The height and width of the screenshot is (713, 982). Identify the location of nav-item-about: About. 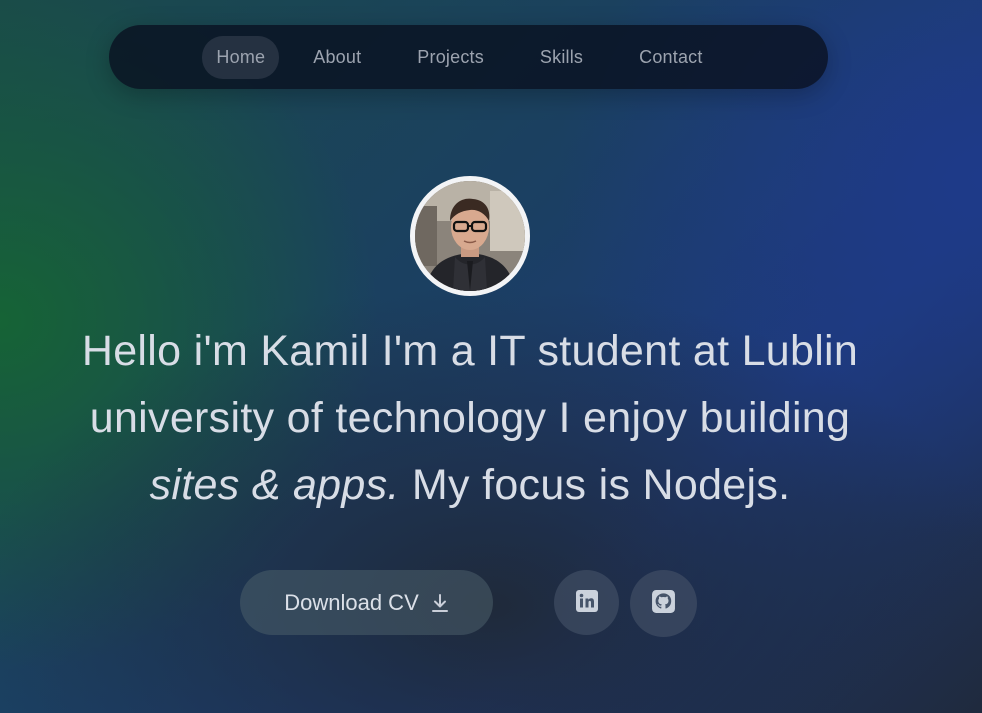
(337, 57).